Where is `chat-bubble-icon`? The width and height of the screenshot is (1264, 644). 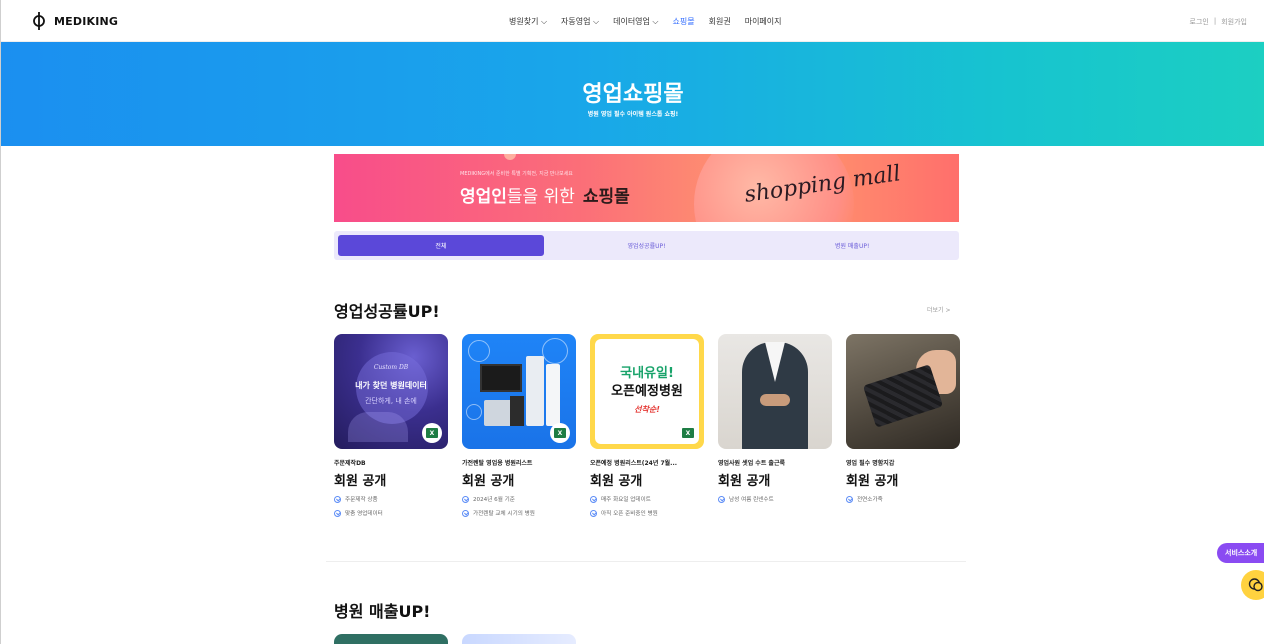 chat-bubble-icon is located at coordinates (1255, 585).